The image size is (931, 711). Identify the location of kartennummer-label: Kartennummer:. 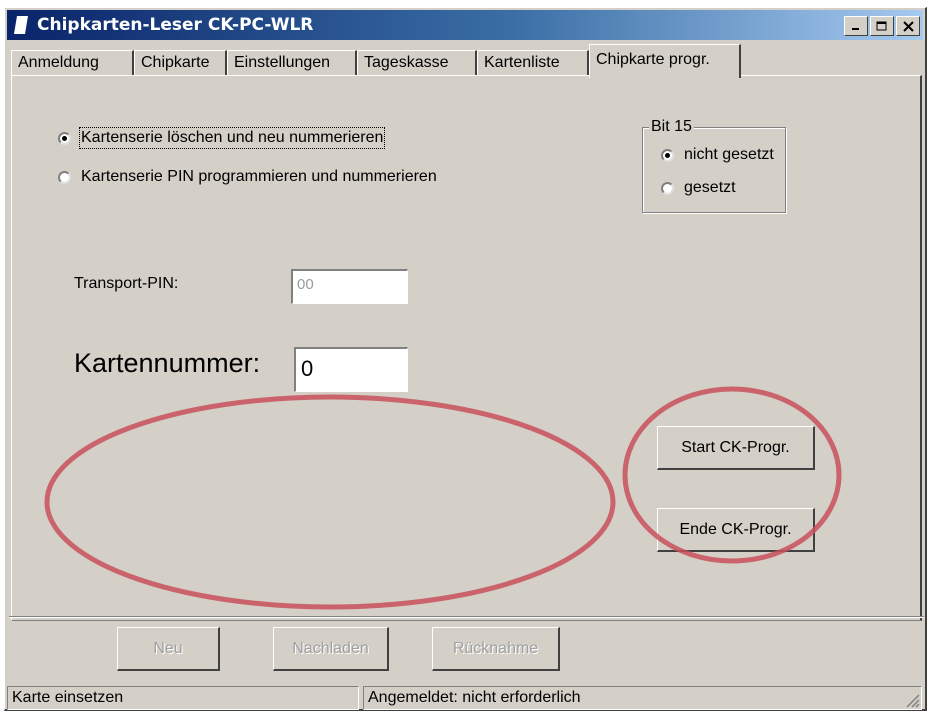
(167, 363).